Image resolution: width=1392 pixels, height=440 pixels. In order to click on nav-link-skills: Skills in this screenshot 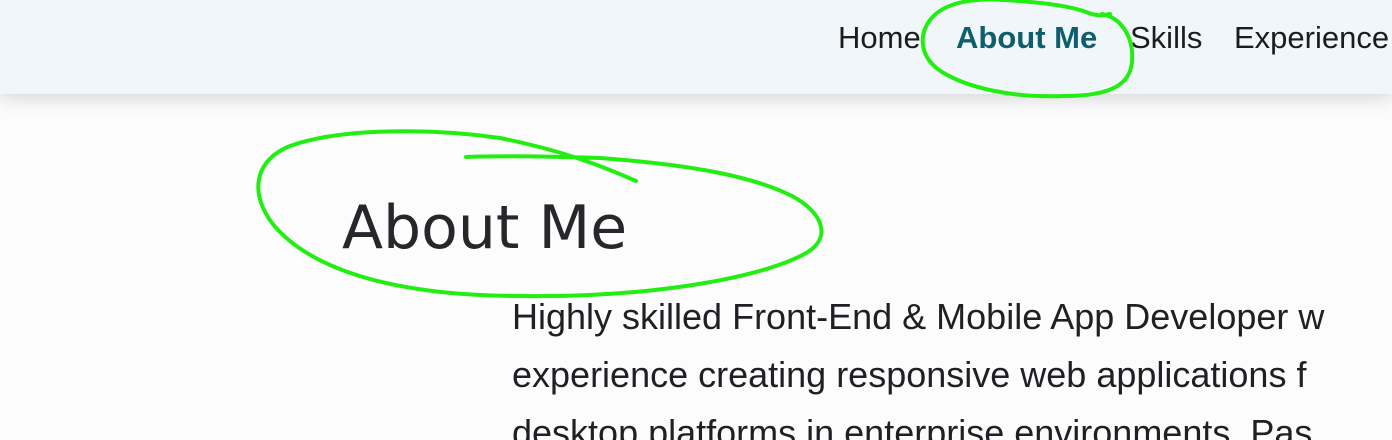, I will do `click(1166, 38)`.